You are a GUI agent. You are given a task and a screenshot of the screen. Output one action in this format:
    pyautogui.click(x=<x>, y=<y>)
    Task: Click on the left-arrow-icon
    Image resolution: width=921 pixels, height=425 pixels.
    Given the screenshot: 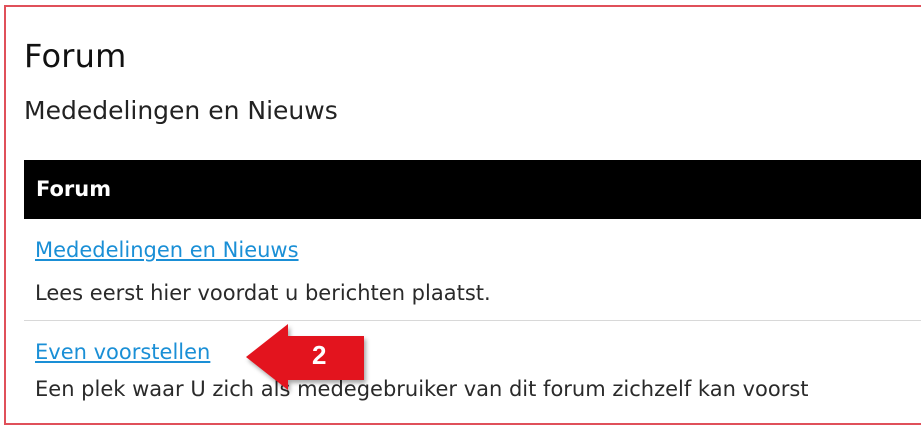 What is the action you would take?
    pyautogui.click(x=305, y=357)
    